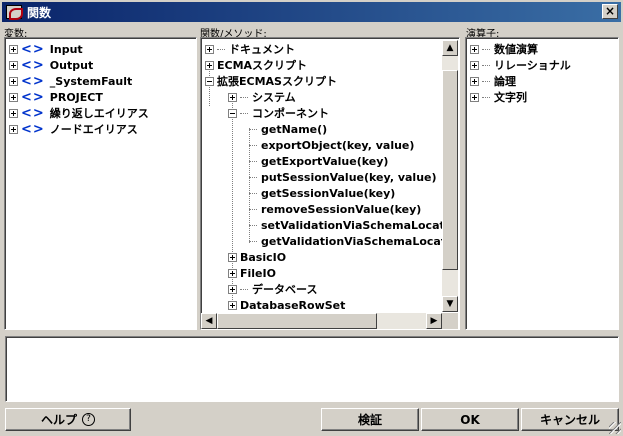 This screenshot has width=623, height=436. Describe the element at coordinates (262, 65) in the screenshot. I see `node-label: ECMAスクリプト` at that location.